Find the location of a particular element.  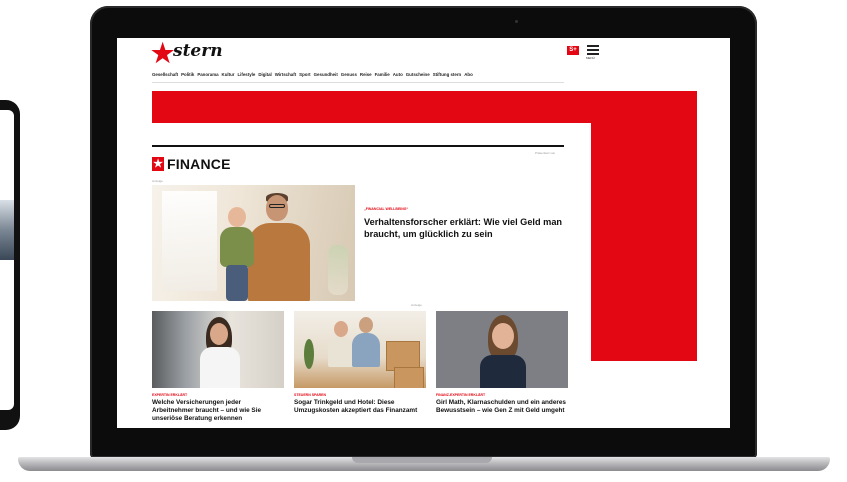

header-icons: S+ MENÜ is located at coordinates (587, 52).